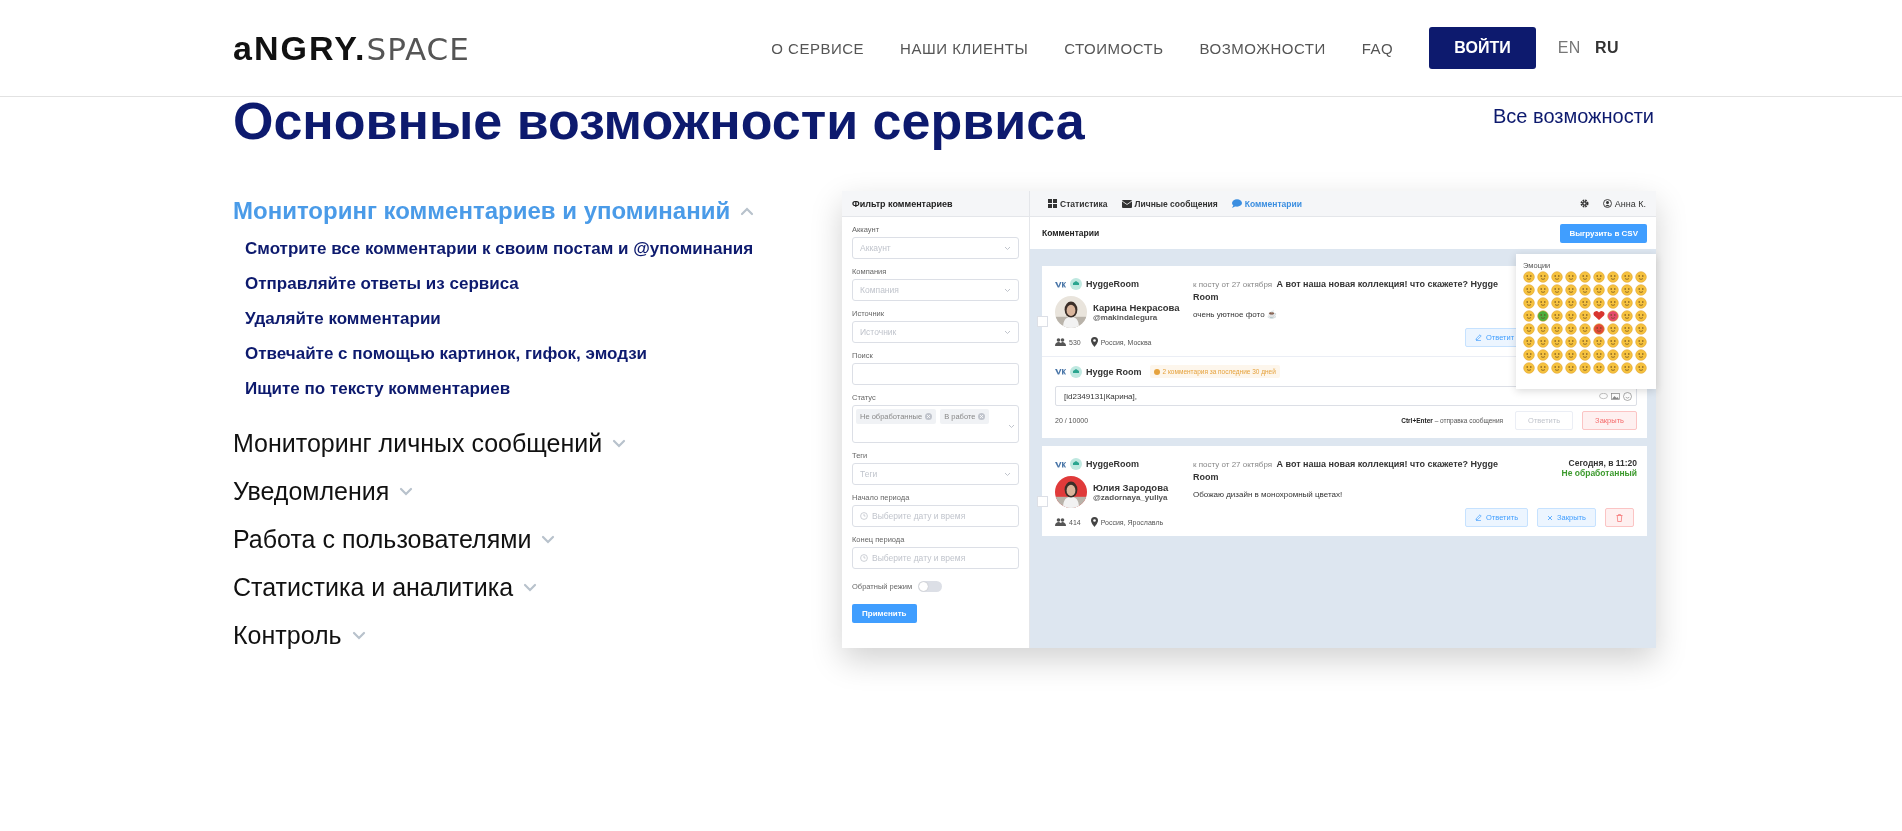  What do you see at coordinates (1114, 48) in the screenshot?
I see `nav-link: СТОИМОСТЬ` at bounding box center [1114, 48].